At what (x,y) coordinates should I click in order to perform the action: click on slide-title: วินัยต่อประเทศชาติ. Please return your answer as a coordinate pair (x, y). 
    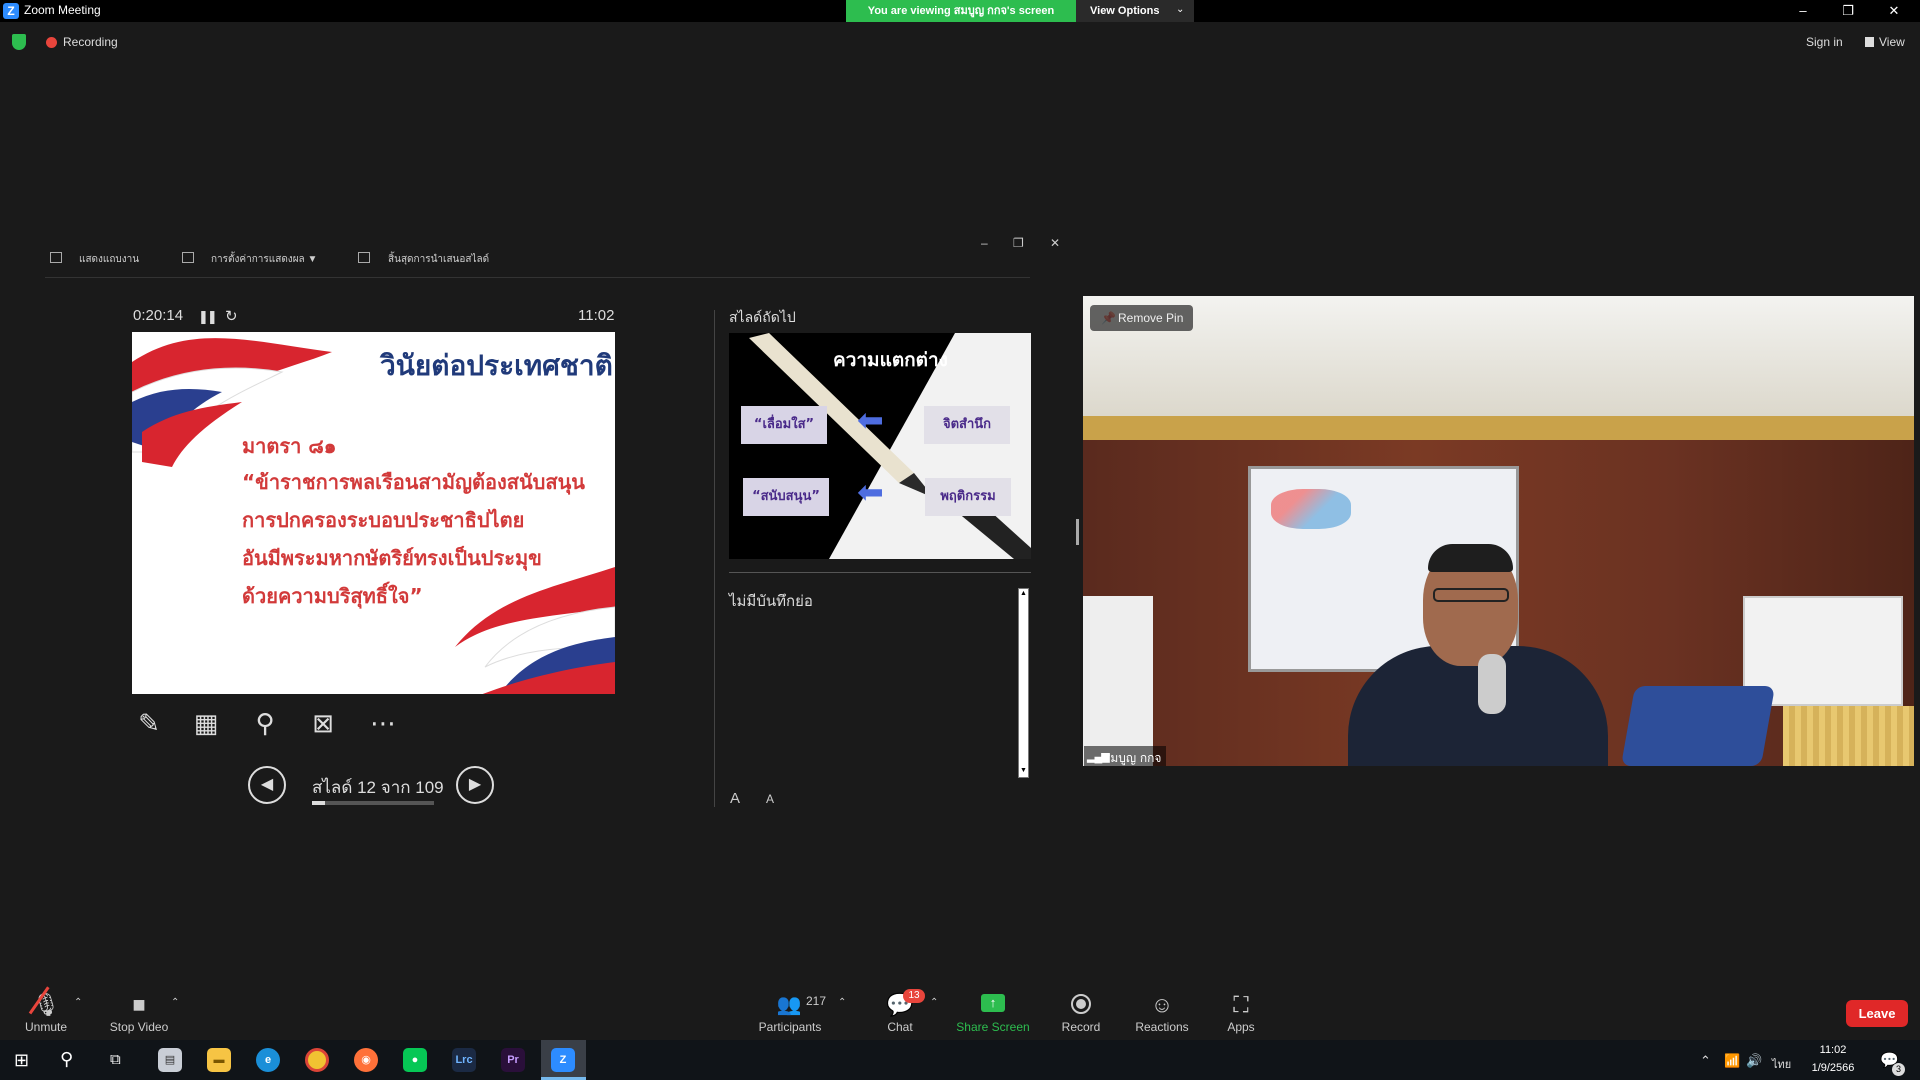
    Looking at the image, I should click on (496, 365).